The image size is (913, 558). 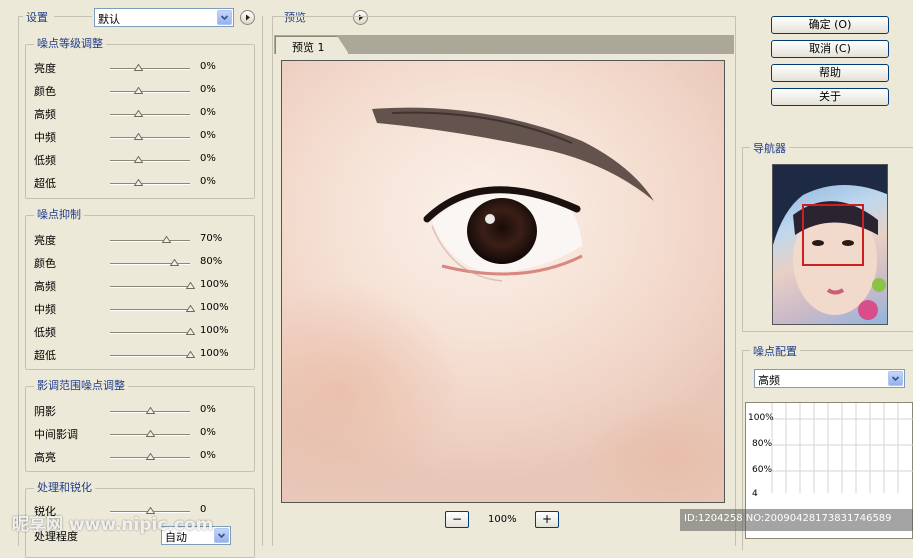 I want to click on profile-ytick-4: 4, so click(x=755, y=494).